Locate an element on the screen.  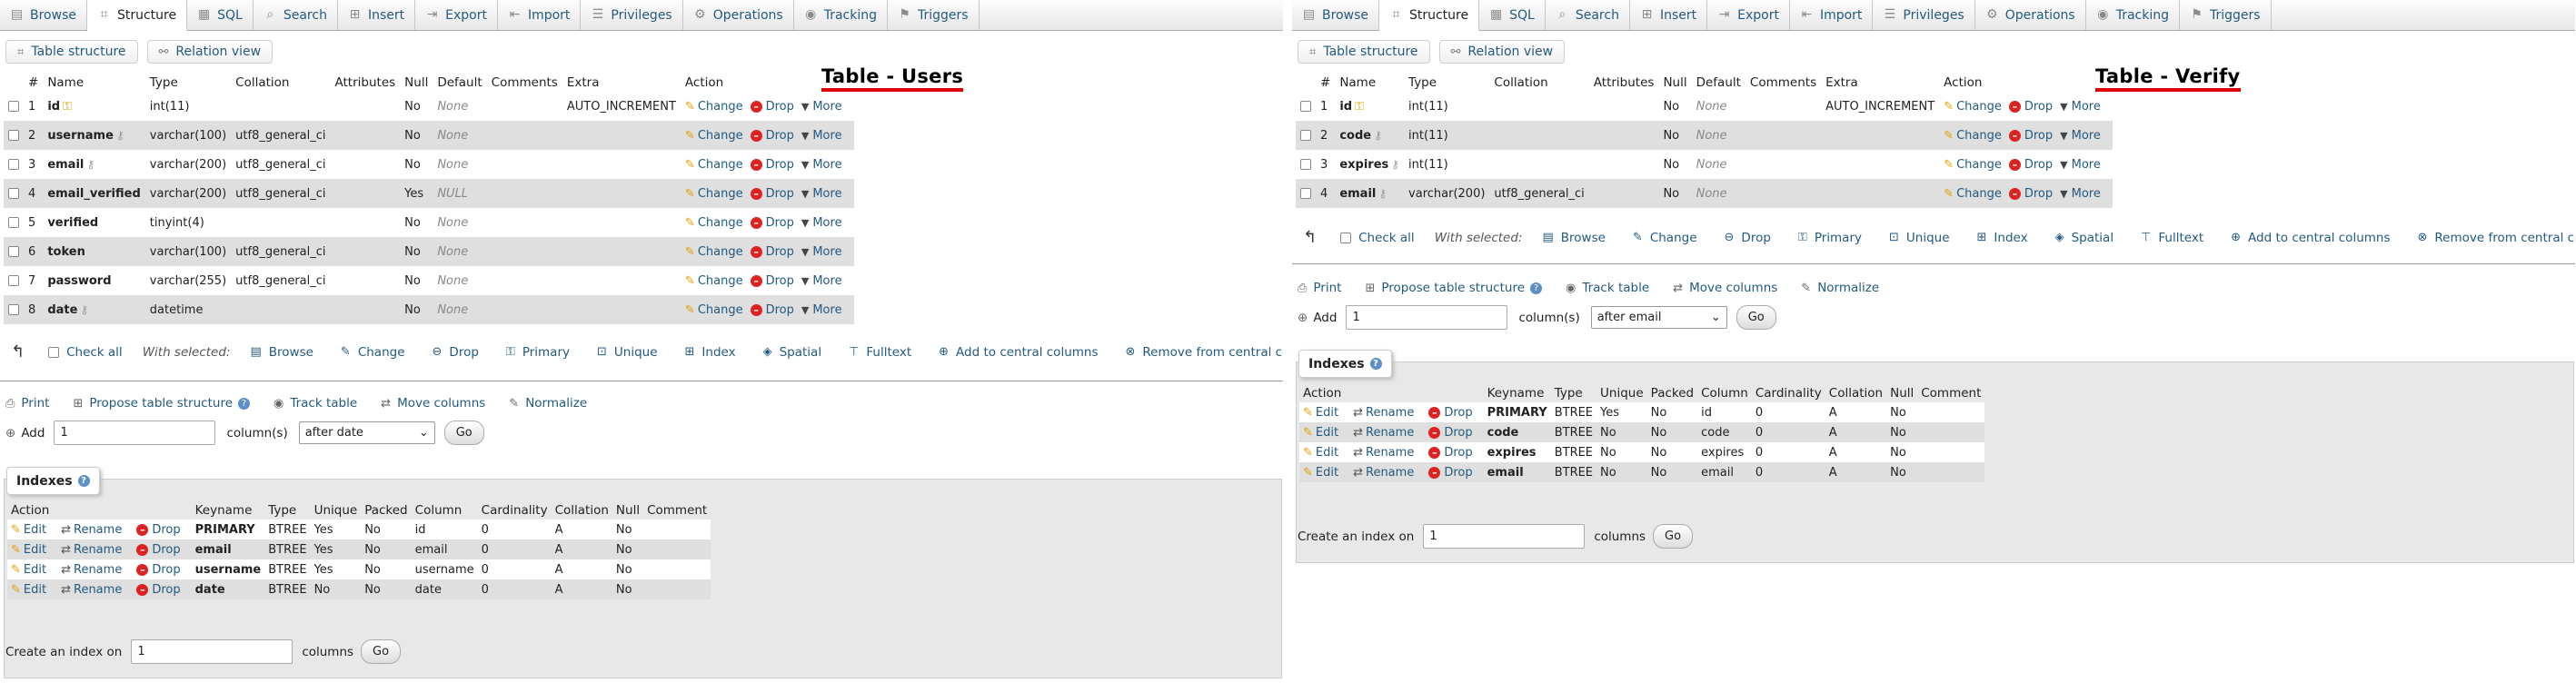
bulk-add-central: ⊕ Add to central columns is located at coordinates (2311, 238).